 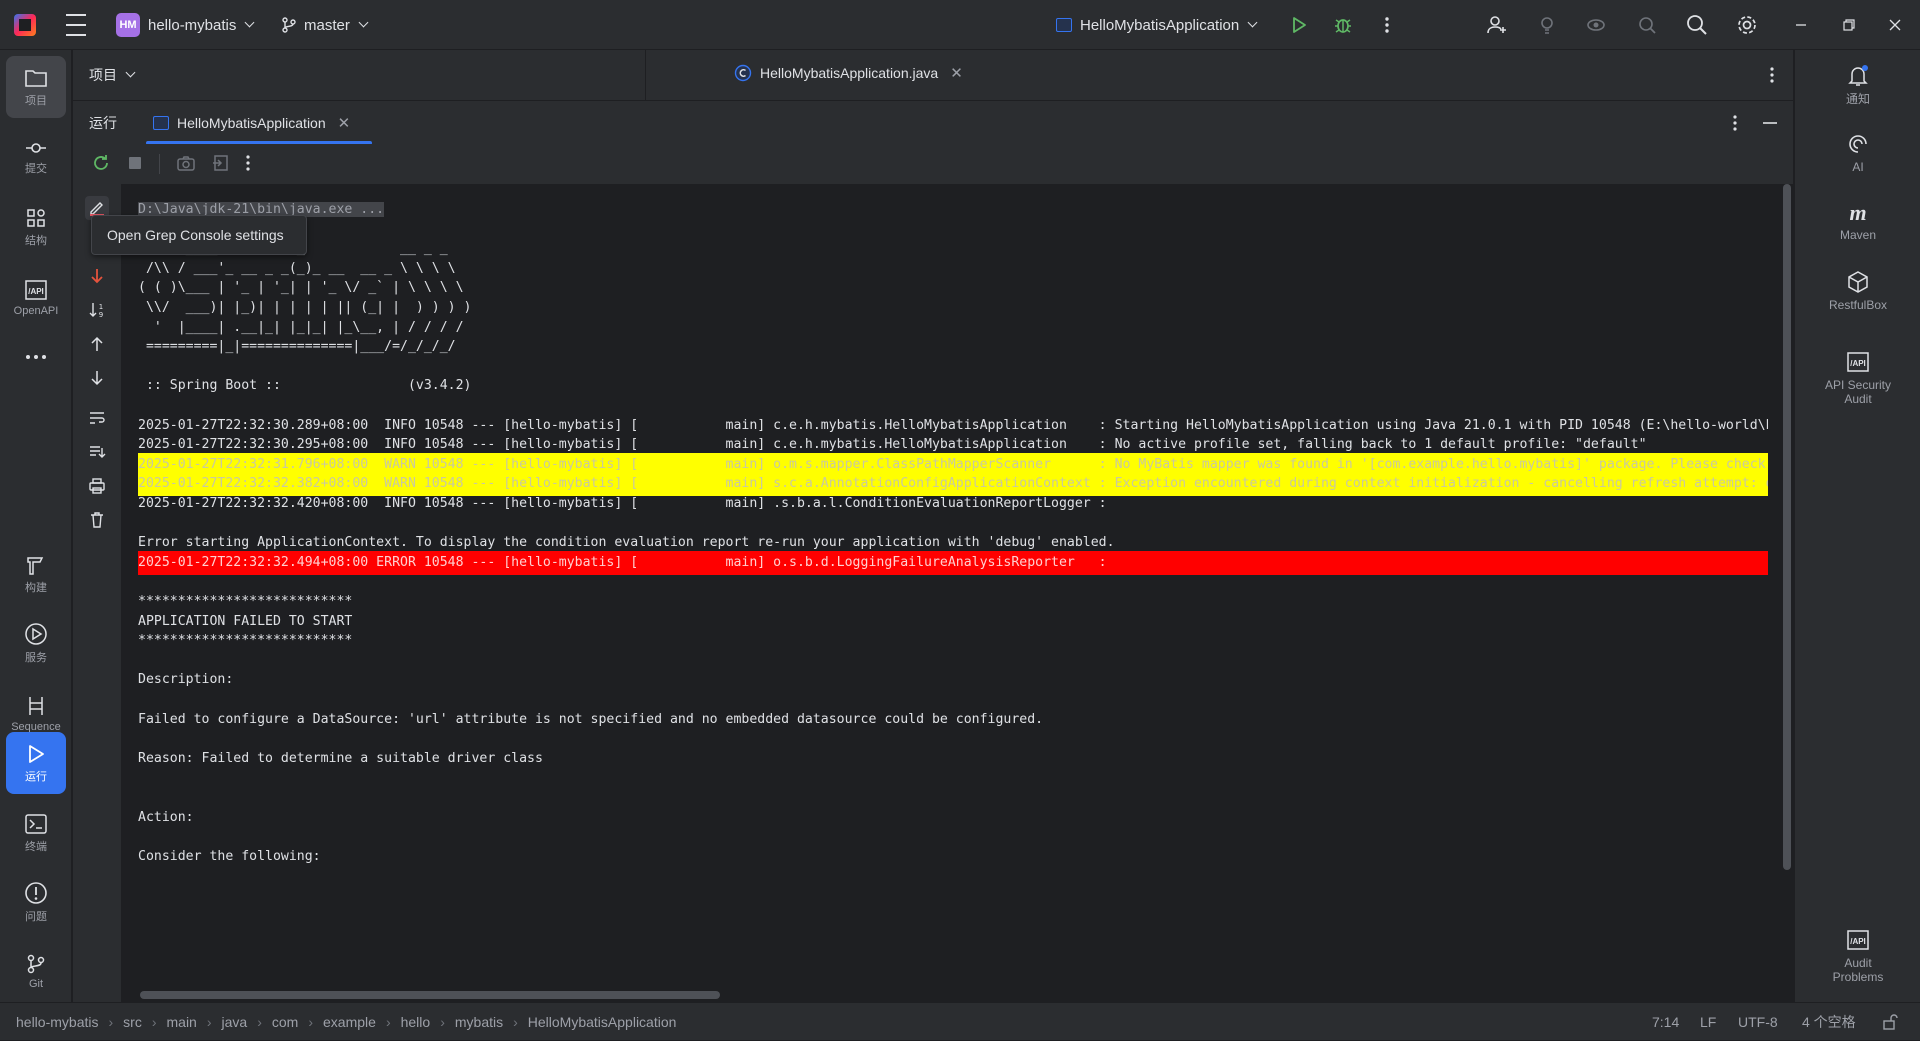 I want to click on breadcrumb-item: HelloMybatisApplication, so click(x=602, y=1022).